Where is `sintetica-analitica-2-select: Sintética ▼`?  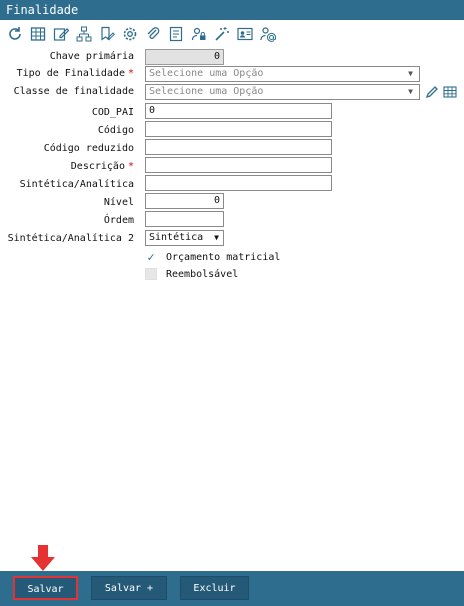 sintetica-analitica-2-select: Sintética ▼ is located at coordinates (184, 238).